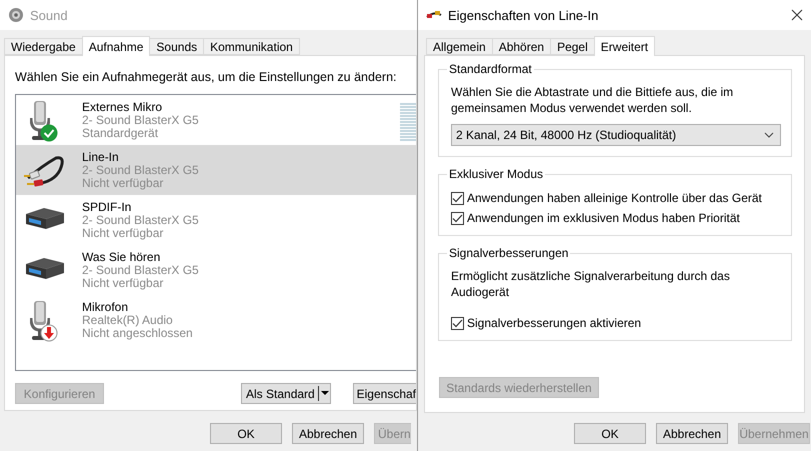 This screenshot has width=811, height=451. What do you see at coordinates (384, 393) in the screenshot?
I see `properties-button: Eigenschaf` at bounding box center [384, 393].